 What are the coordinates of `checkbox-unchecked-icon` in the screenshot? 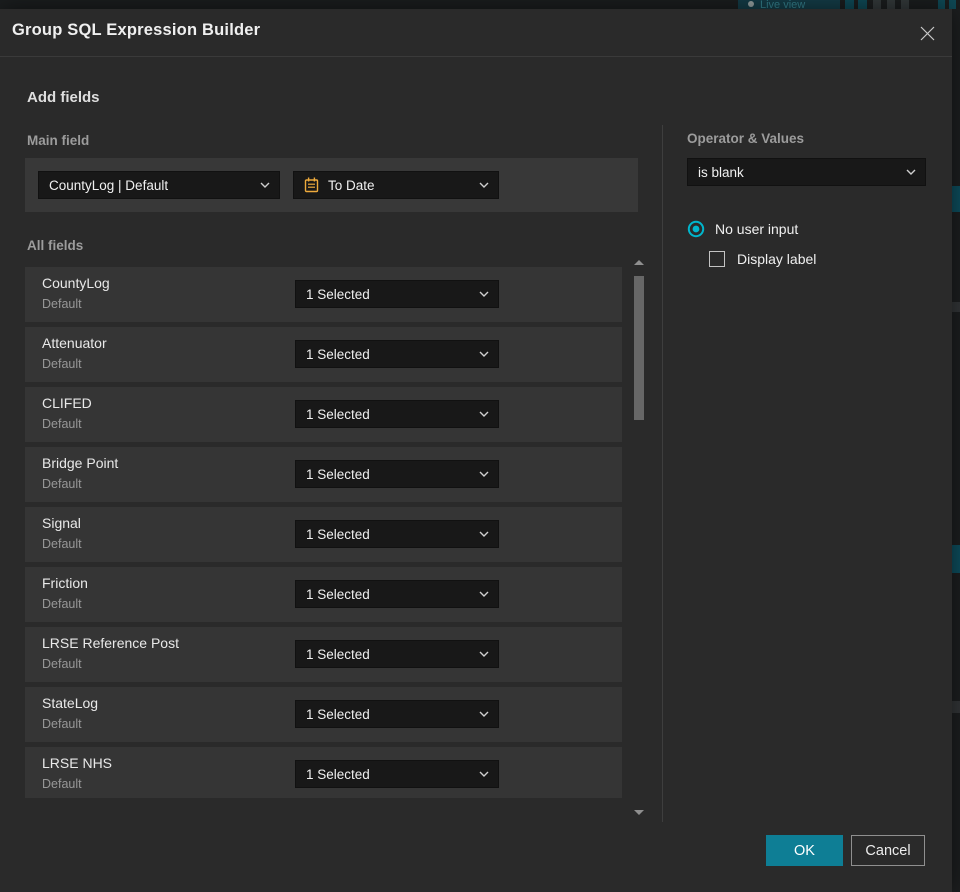 It's located at (717, 259).